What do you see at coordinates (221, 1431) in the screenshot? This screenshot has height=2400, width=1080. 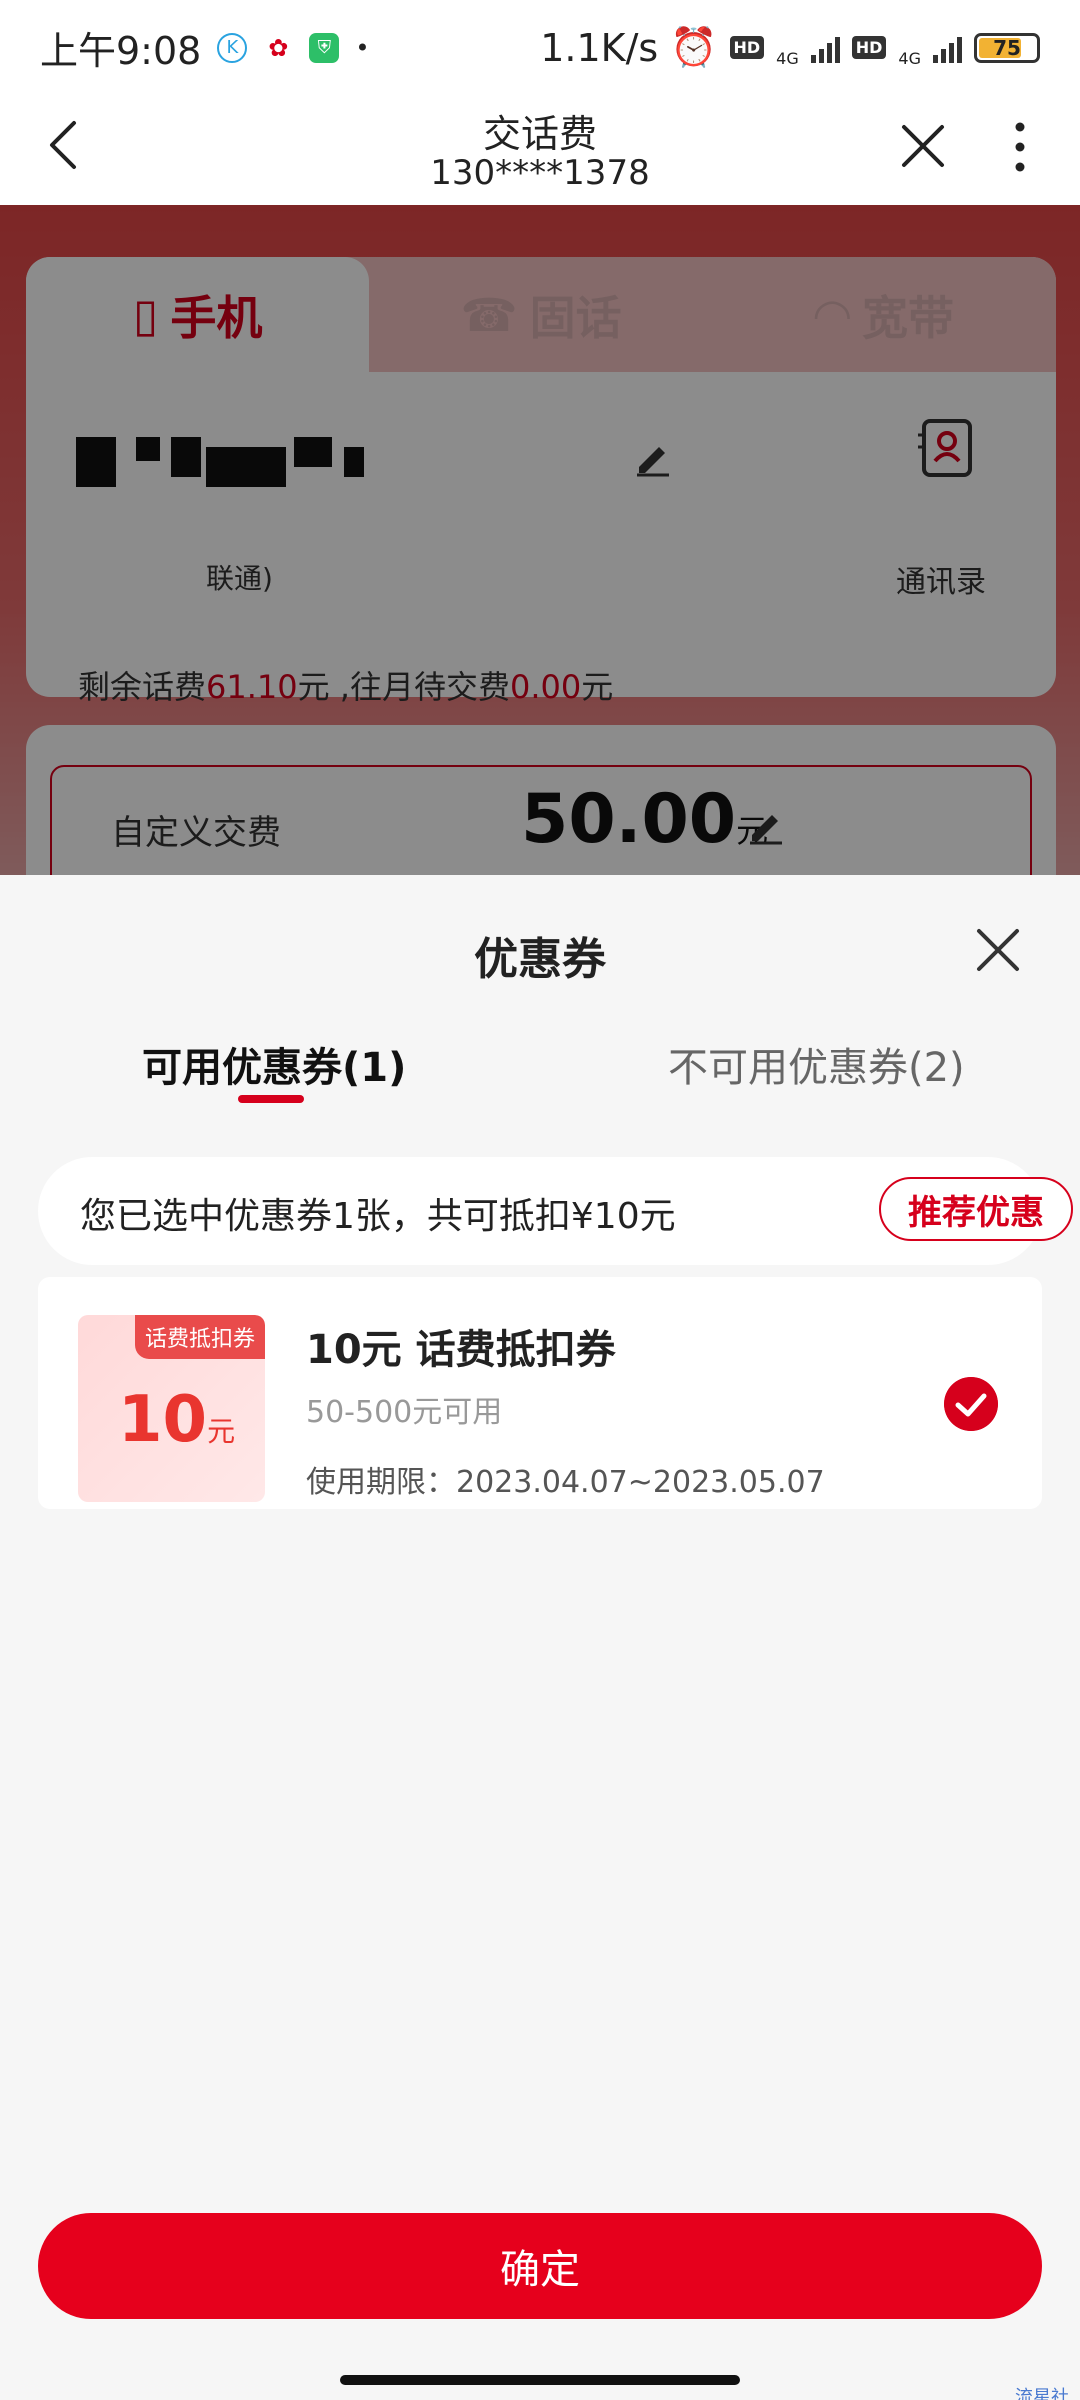 I see `coupon-amount-unit: 元` at bounding box center [221, 1431].